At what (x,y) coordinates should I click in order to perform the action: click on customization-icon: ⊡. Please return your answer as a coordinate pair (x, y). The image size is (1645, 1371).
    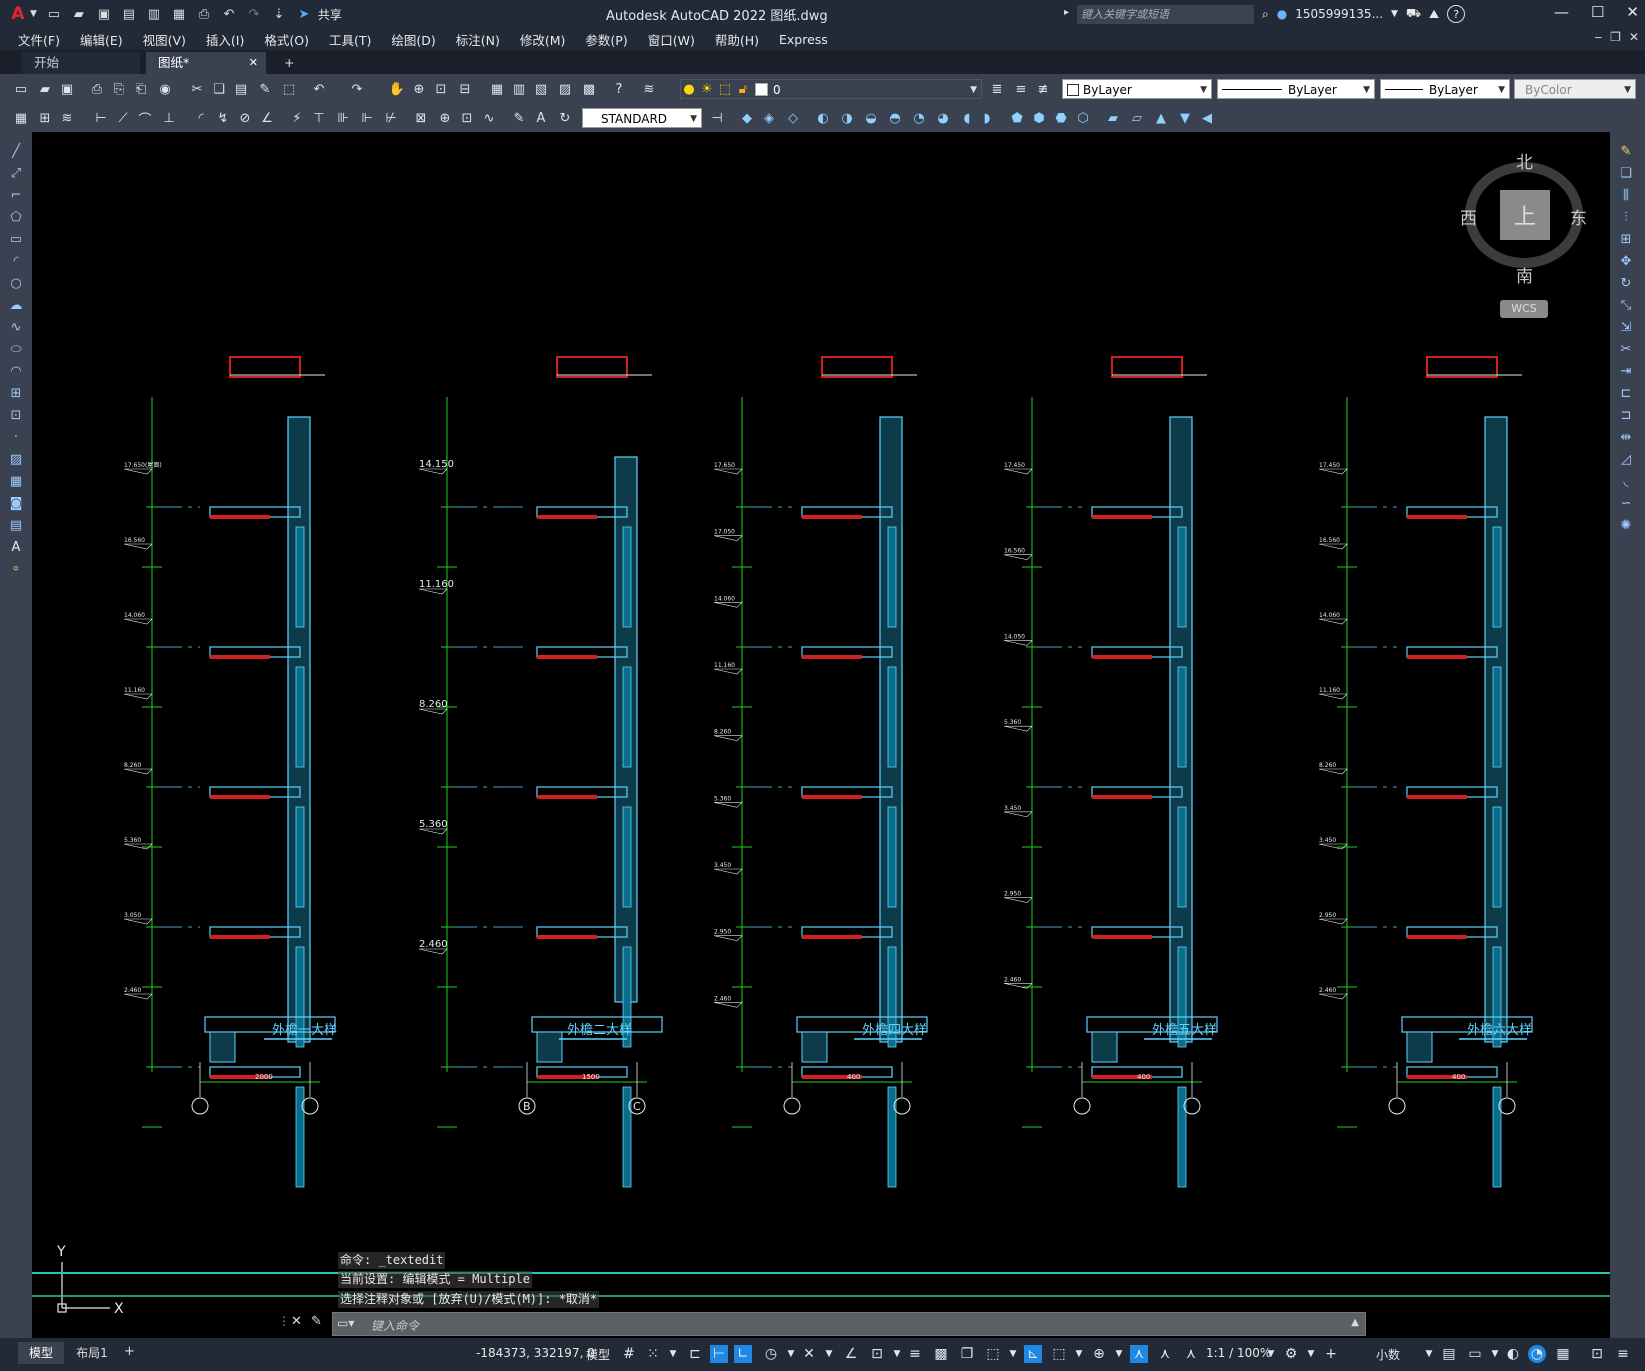
    Looking at the image, I should click on (1597, 1354).